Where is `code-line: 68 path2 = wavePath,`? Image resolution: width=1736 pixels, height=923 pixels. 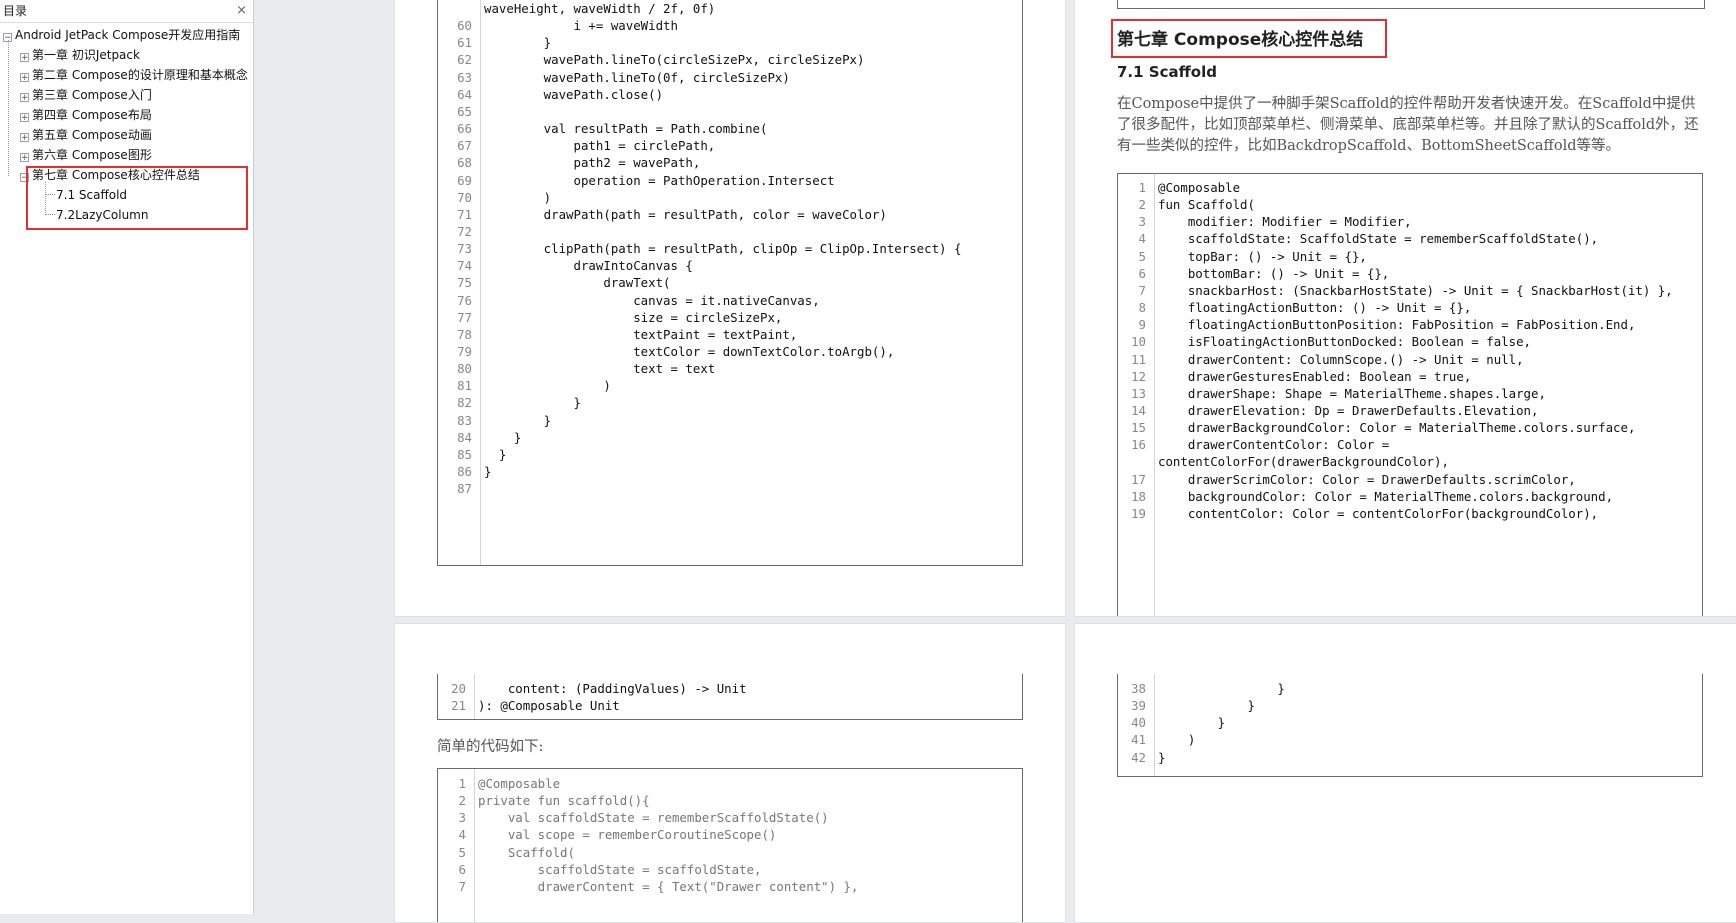 code-line: 68 path2 = wavePath, is located at coordinates (730, 162).